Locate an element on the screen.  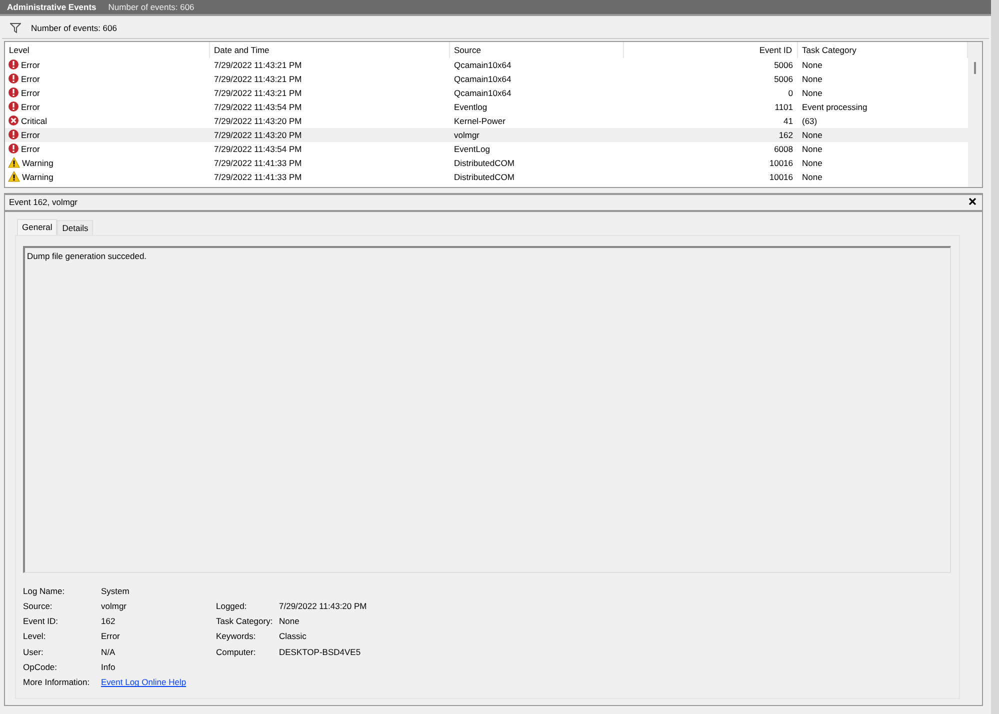
property-value: None is located at coordinates (289, 621).